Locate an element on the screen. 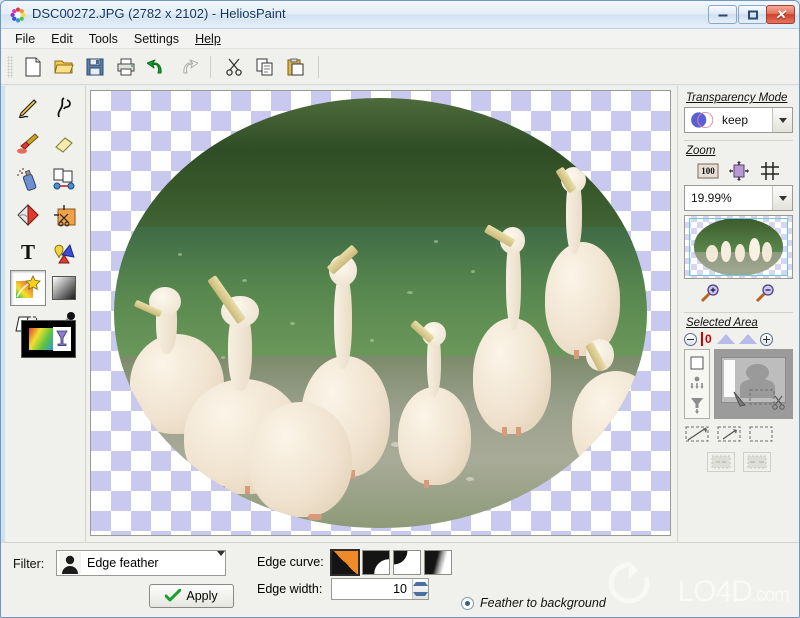 The image size is (800, 618). overlap-circles-icon is located at coordinates (702, 120).